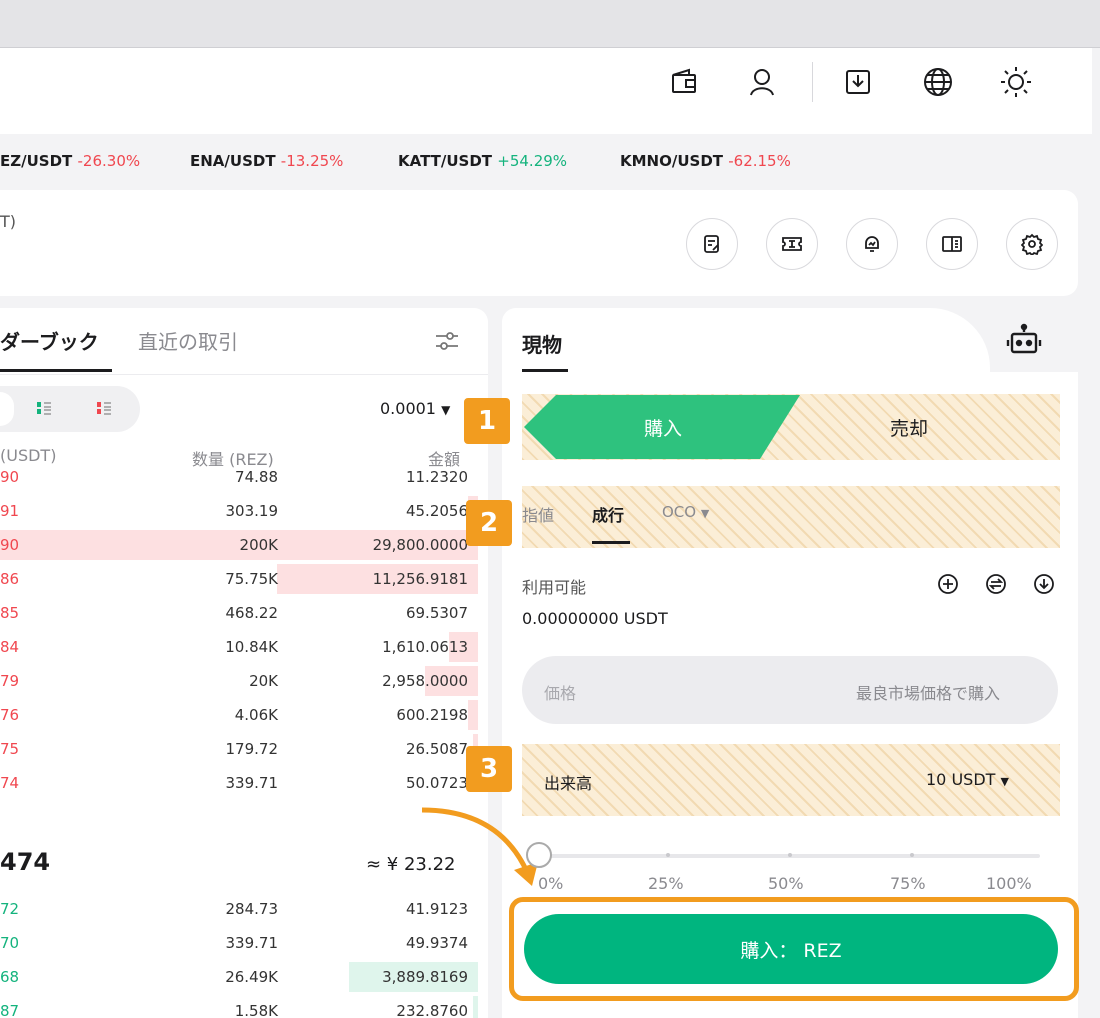 This screenshot has width=1100, height=1018. I want to click on ticker-item: ENA/USDT -13.25%, so click(266, 161).